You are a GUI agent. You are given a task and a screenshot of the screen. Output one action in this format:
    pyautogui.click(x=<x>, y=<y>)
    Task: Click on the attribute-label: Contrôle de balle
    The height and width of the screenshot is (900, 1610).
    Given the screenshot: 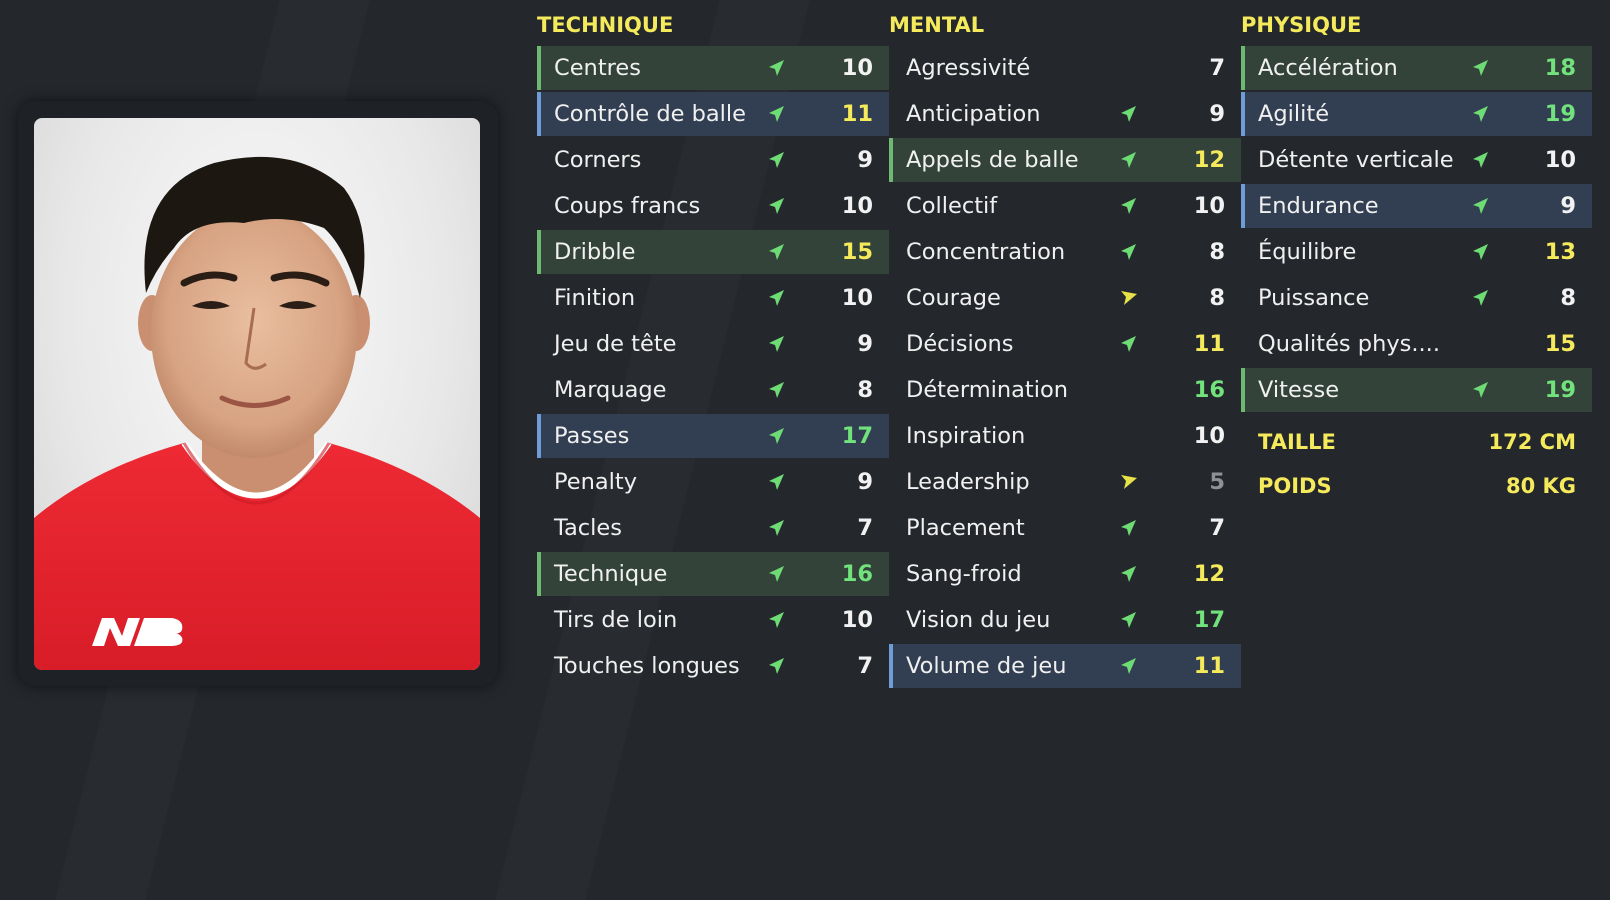 What is the action you would take?
    pyautogui.click(x=650, y=114)
    